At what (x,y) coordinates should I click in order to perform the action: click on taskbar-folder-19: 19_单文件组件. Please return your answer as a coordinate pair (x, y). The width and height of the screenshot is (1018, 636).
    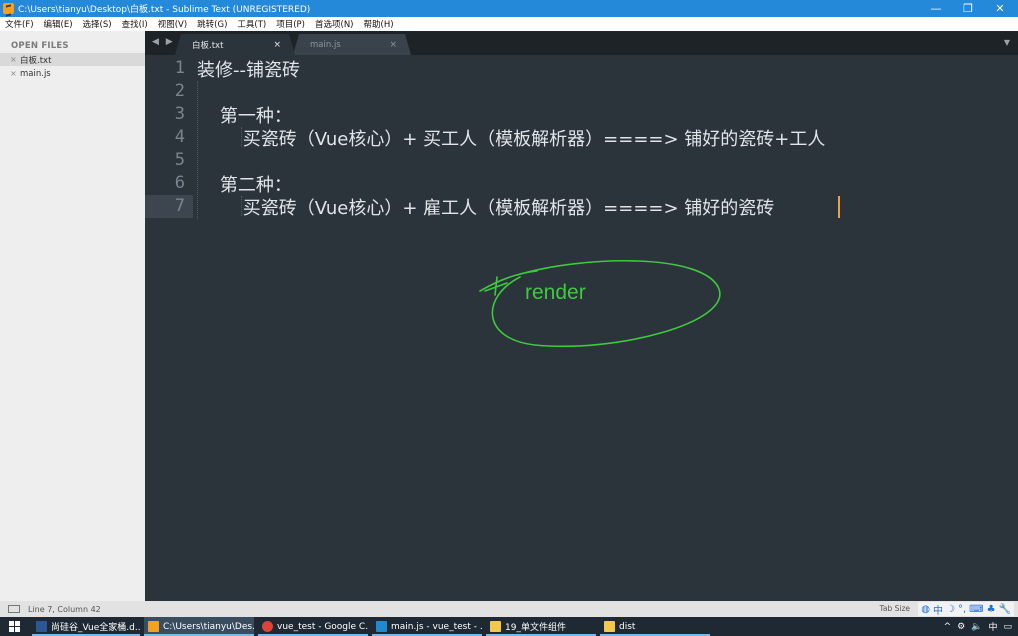
    Looking at the image, I should click on (541, 626).